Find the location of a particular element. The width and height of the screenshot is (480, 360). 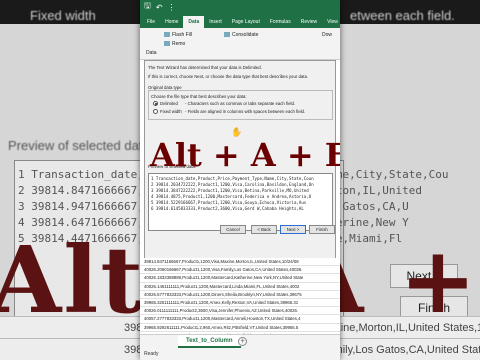

tab-insert: Insert is located at coordinates (215, 22).